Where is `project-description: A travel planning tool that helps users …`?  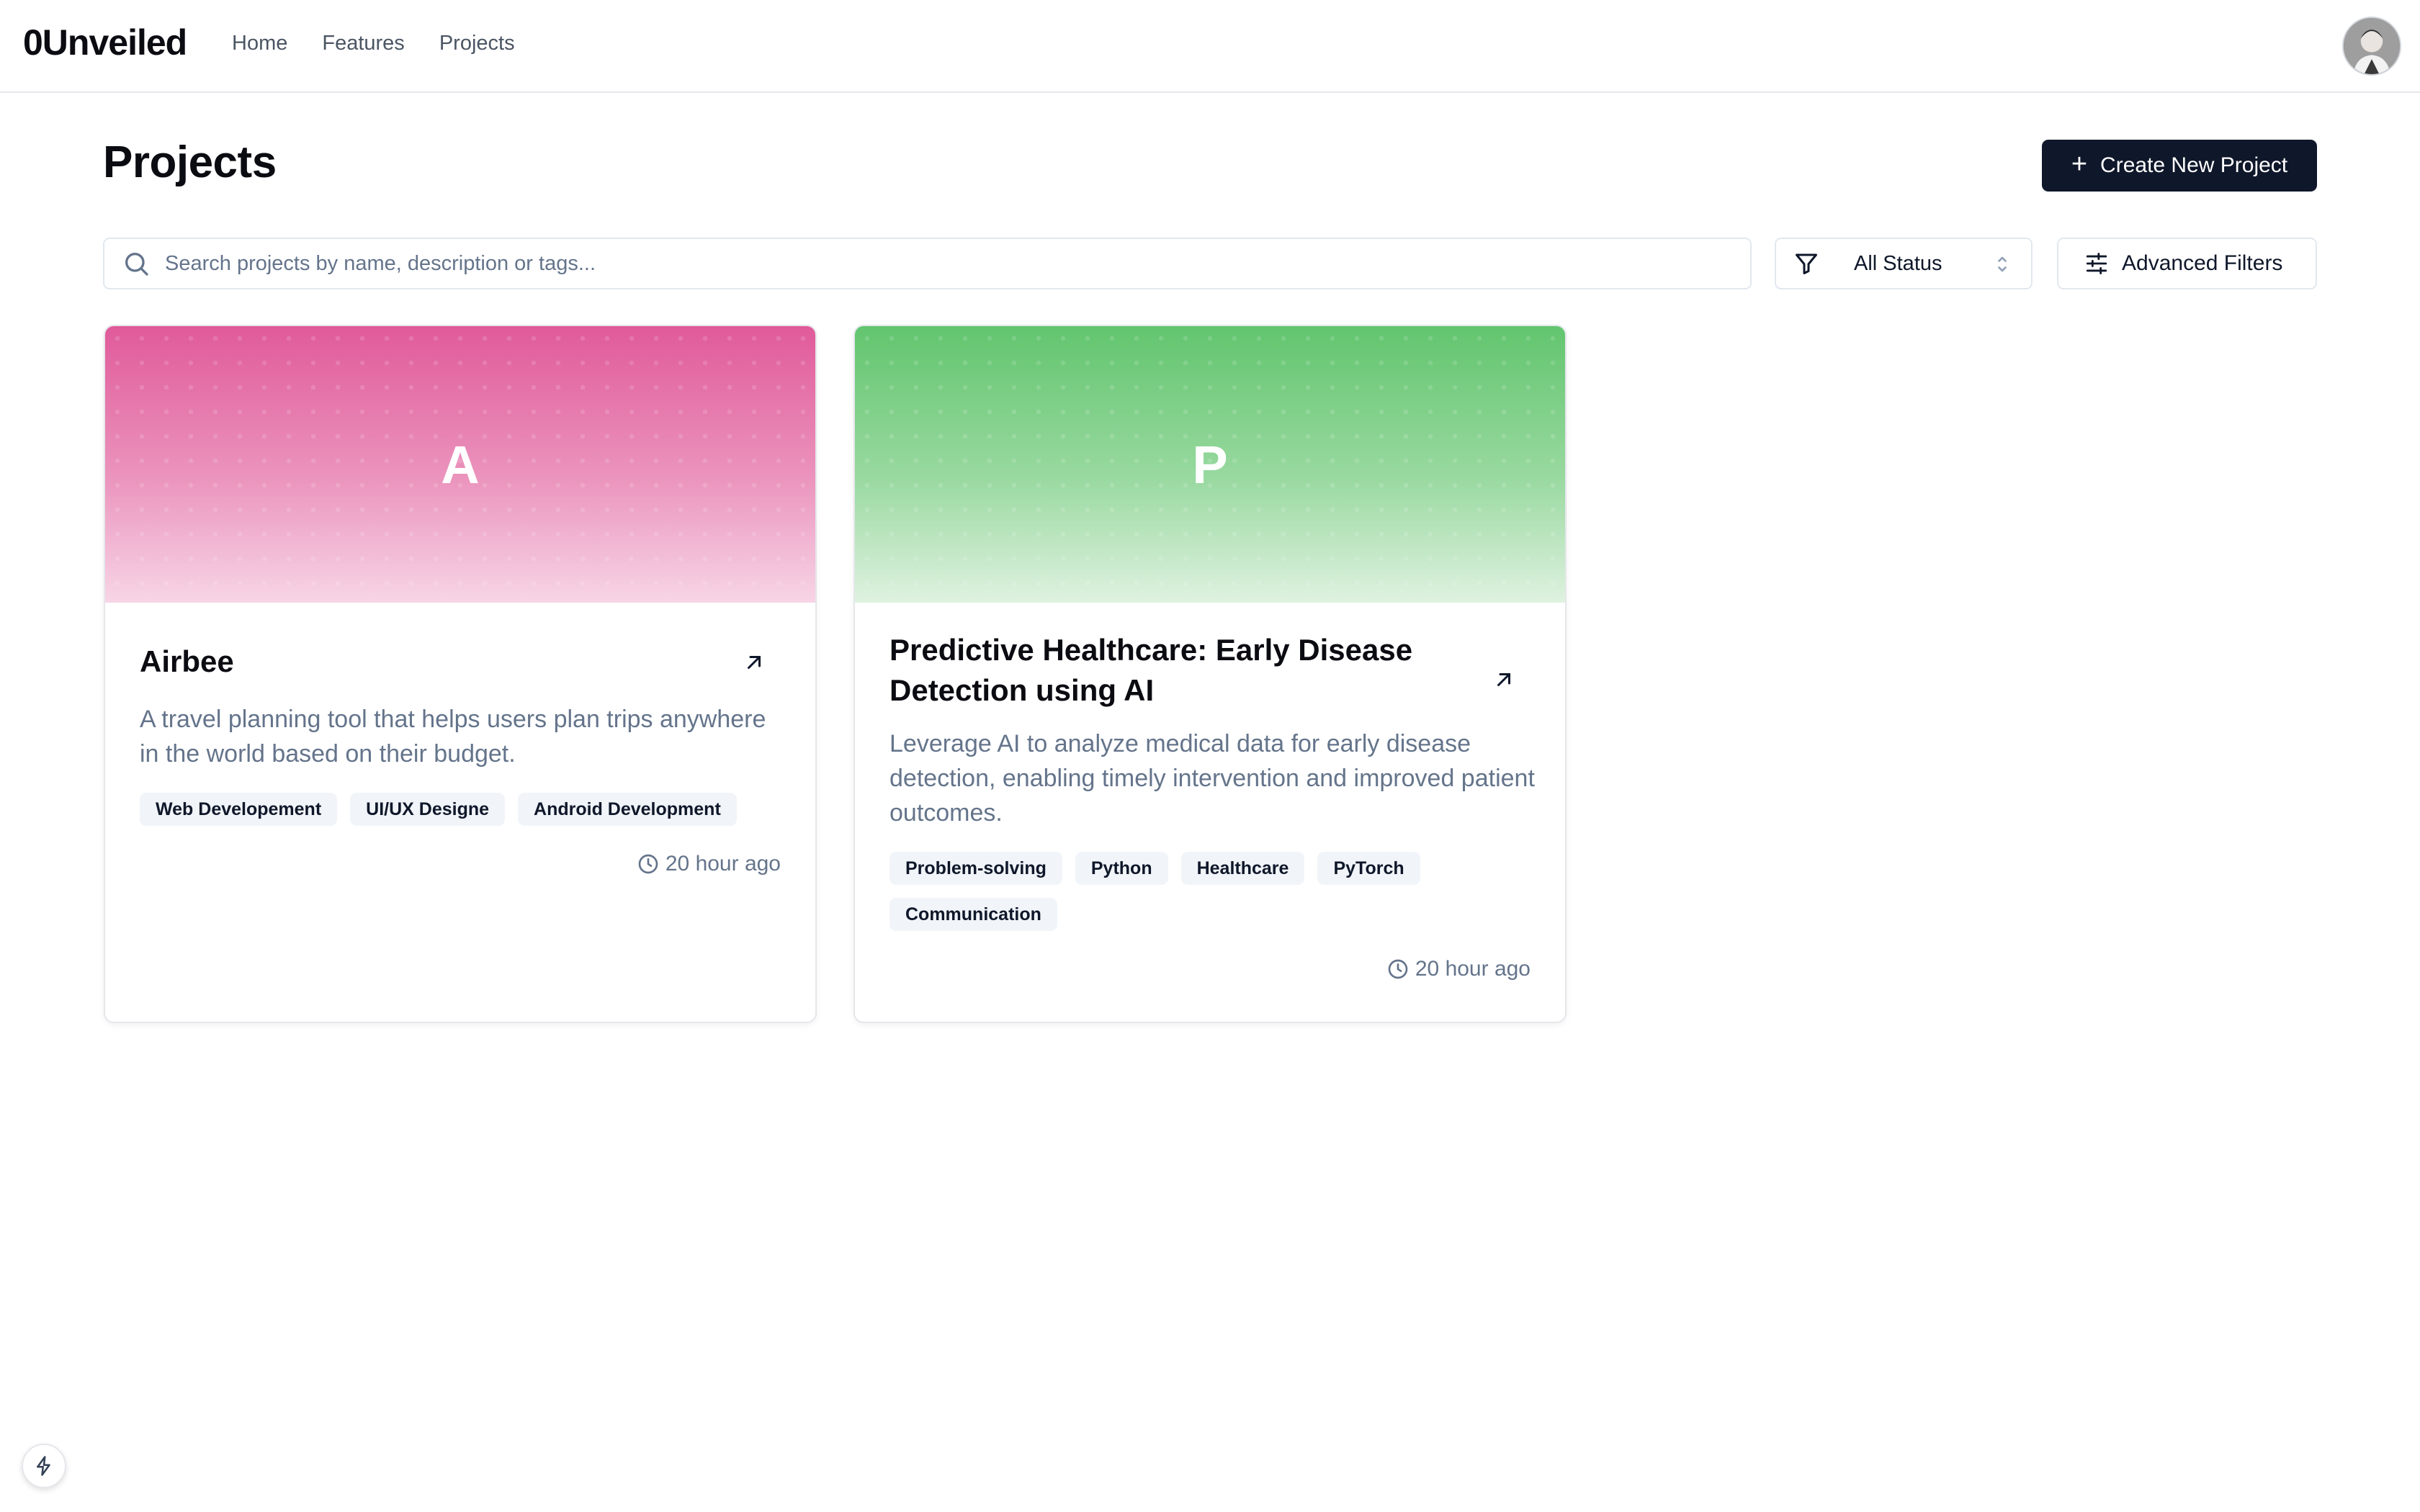
project-description: A travel planning tool that helps users … is located at coordinates (453, 737).